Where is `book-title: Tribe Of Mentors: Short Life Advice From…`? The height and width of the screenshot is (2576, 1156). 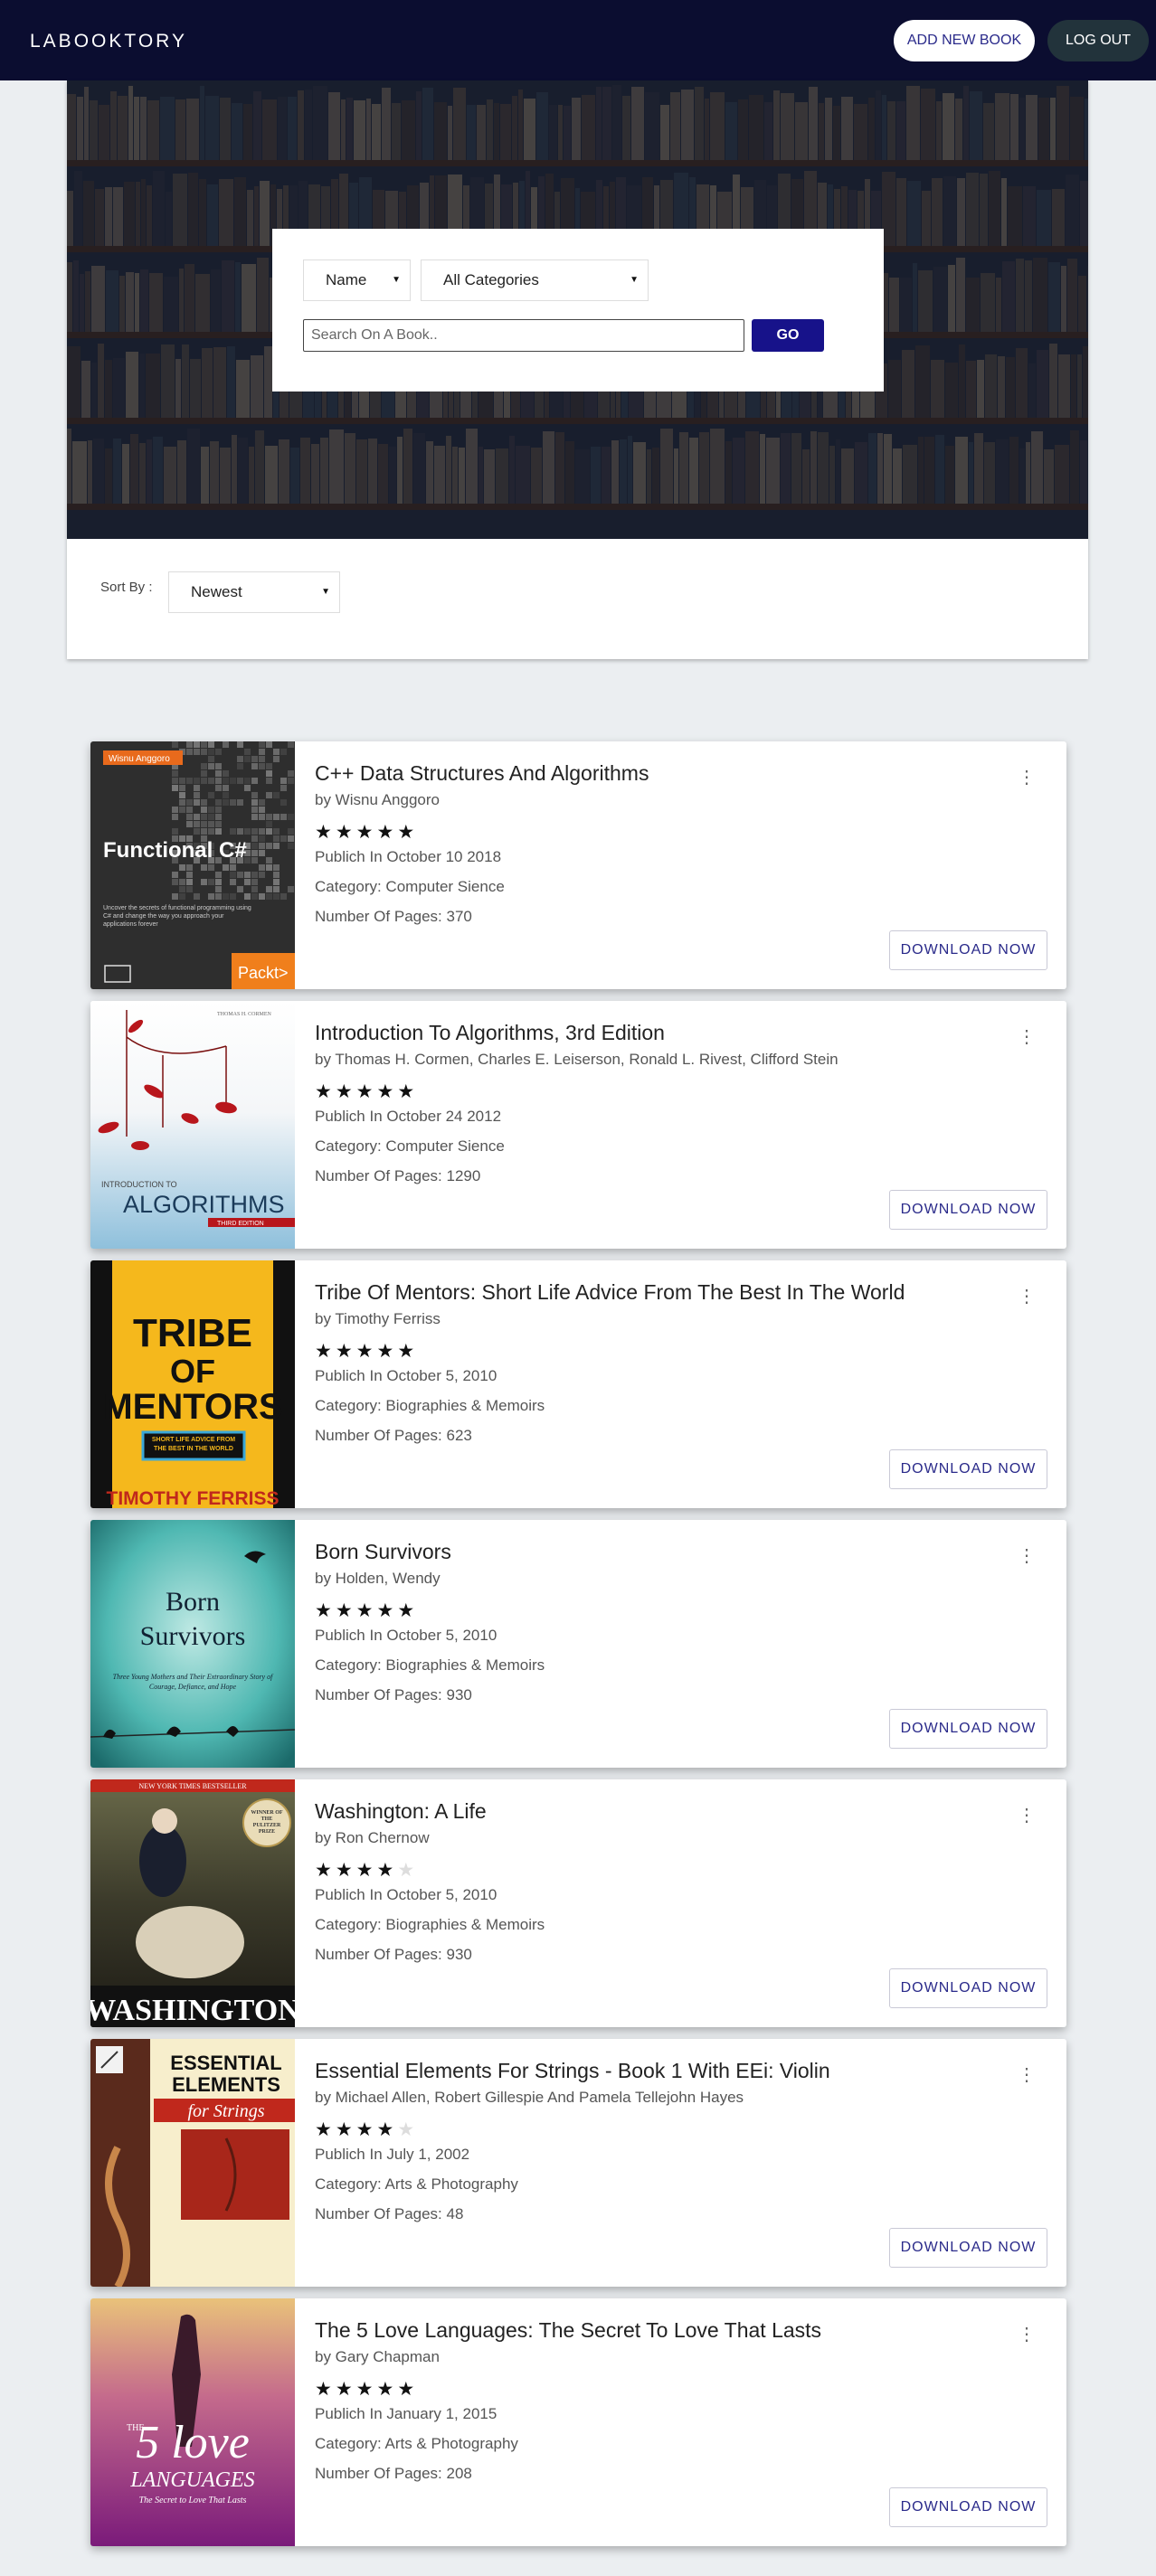
book-title: Tribe Of Mentors: Short Life Advice From… is located at coordinates (610, 1292).